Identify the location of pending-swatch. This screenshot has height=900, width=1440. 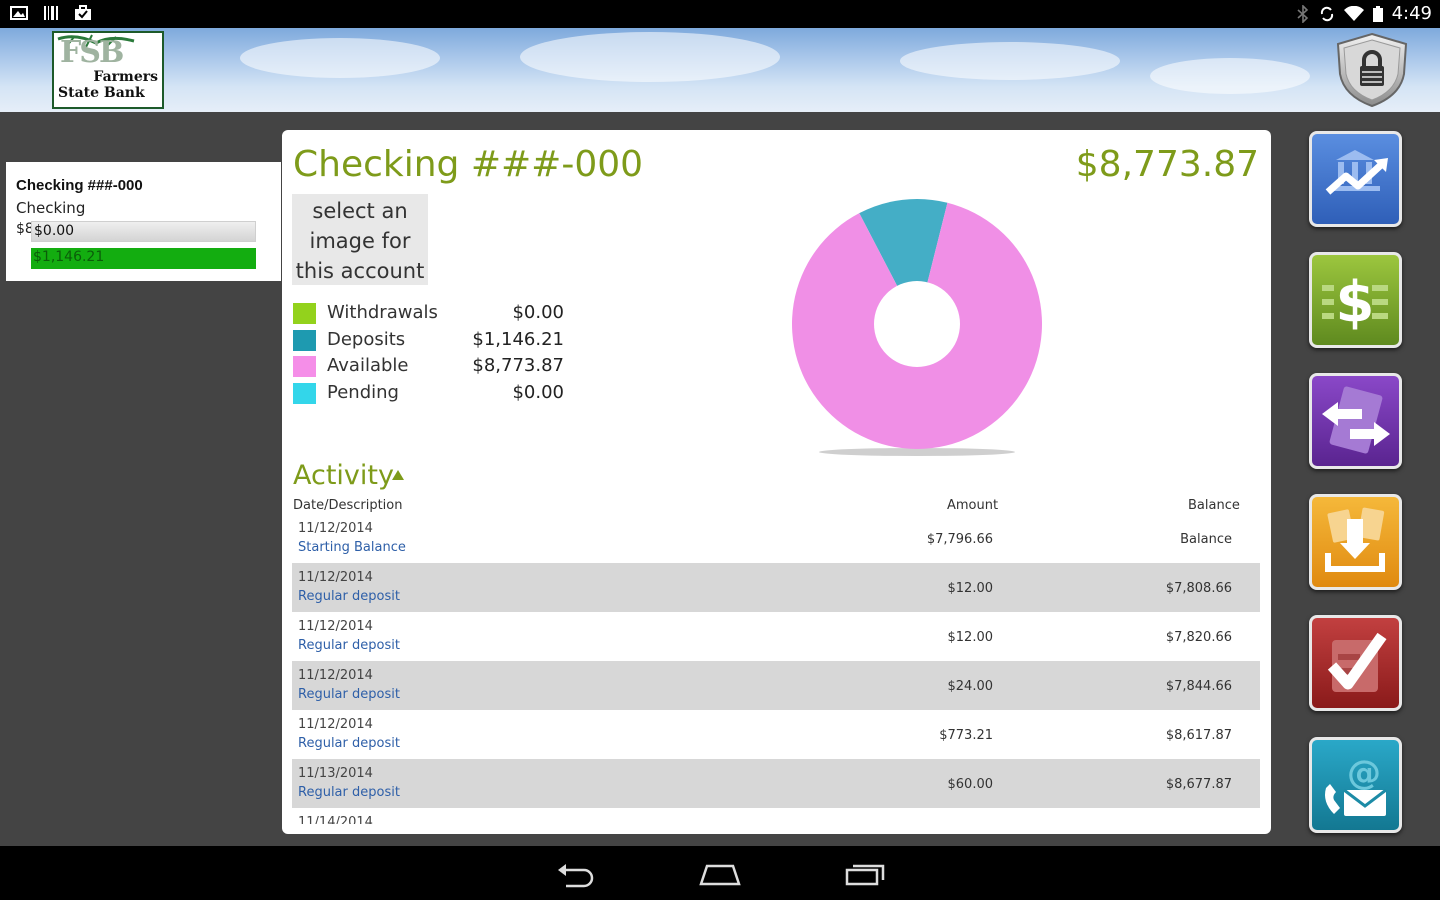
(304, 393).